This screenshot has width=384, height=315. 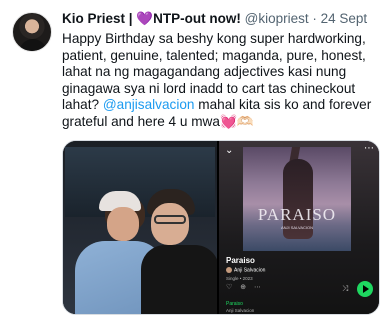 I want to click on action-icons: ♡ ⊕ ⋯, so click(x=245, y=287).